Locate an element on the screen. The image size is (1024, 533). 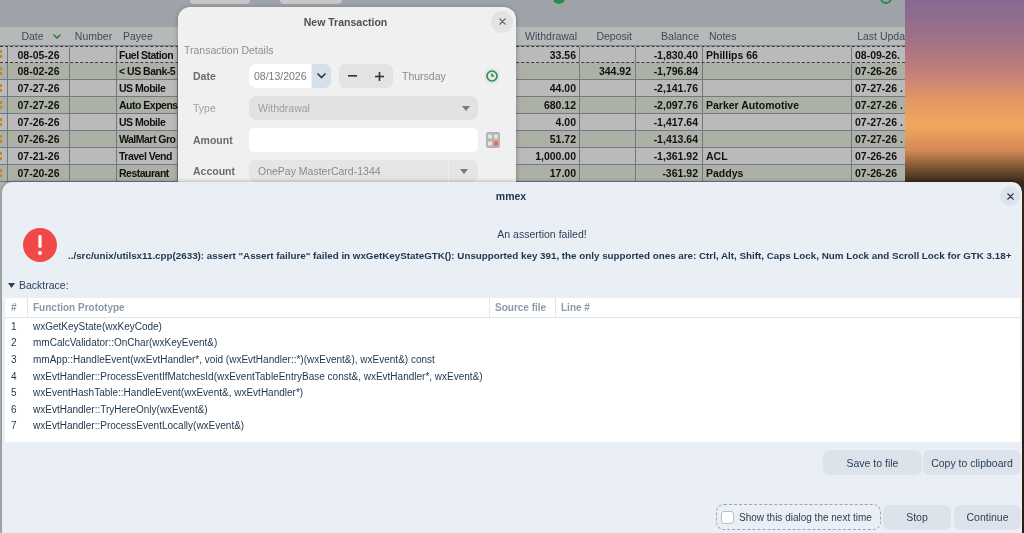
table-cell: -2,097.76 is located at coordinates (675, 105).